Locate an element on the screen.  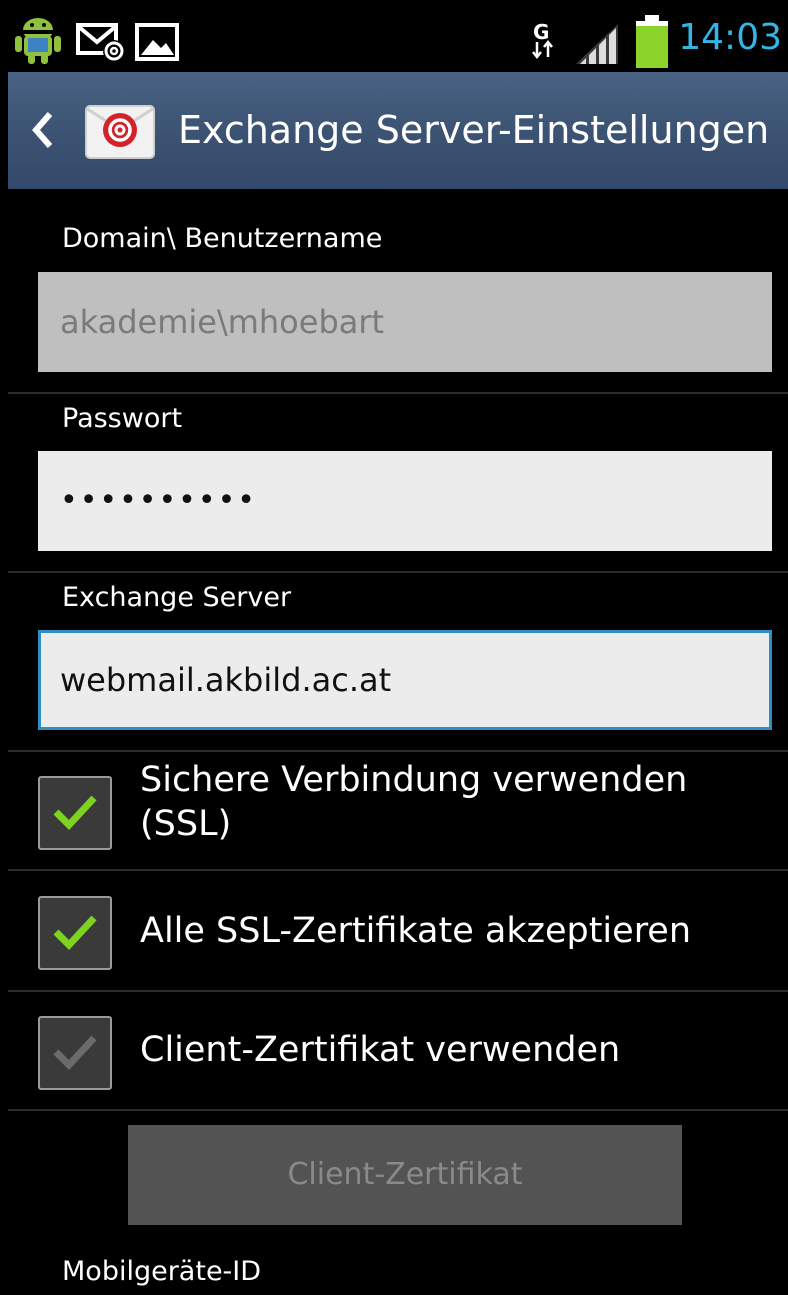
password-field: •••••••••• is located at coordinates (405, 501).